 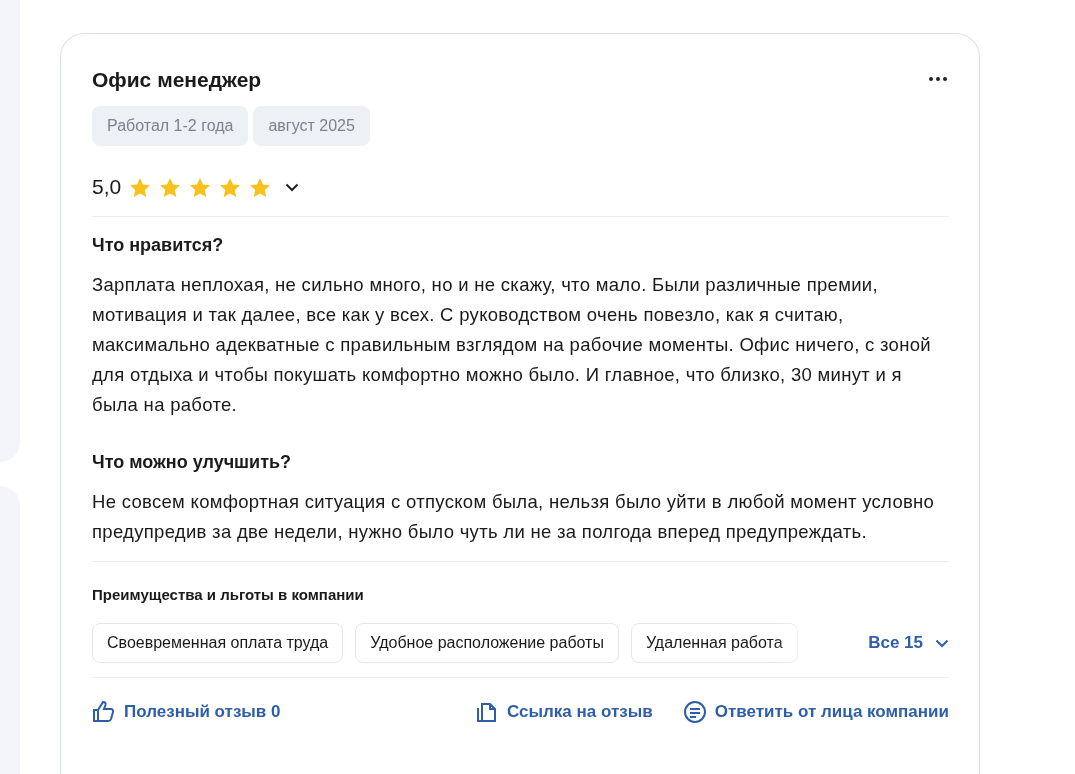 I want to click on review-title: Офис менеджер, so click(x=177, y=79).